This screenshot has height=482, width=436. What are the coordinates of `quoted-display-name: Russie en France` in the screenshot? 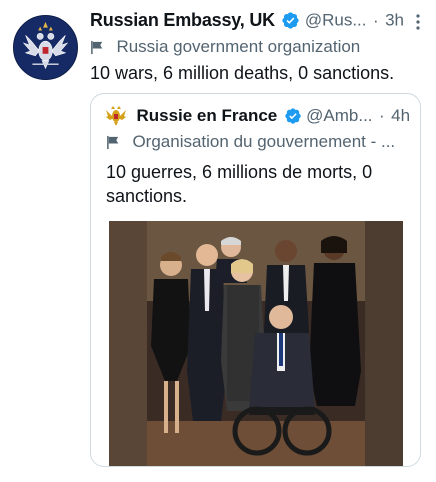 It's located at (206, 115).